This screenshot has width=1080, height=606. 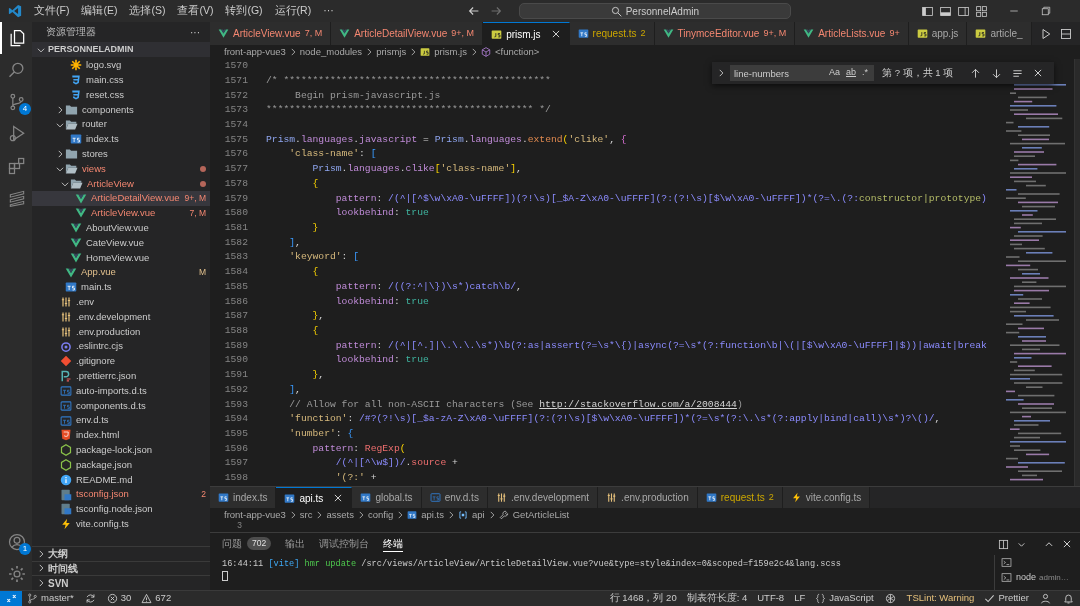 What do you see at coordinates (121, 213) in the screenshot?
I see `tree-item: ArticleView.vue 7, M` at bounding box center [121, 213].